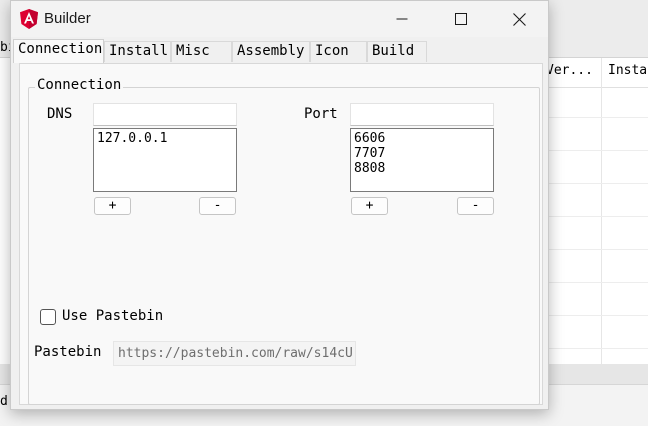 This screenshot has height=426, width=648. I want to click on tab-install: Install, so click(137, 51).